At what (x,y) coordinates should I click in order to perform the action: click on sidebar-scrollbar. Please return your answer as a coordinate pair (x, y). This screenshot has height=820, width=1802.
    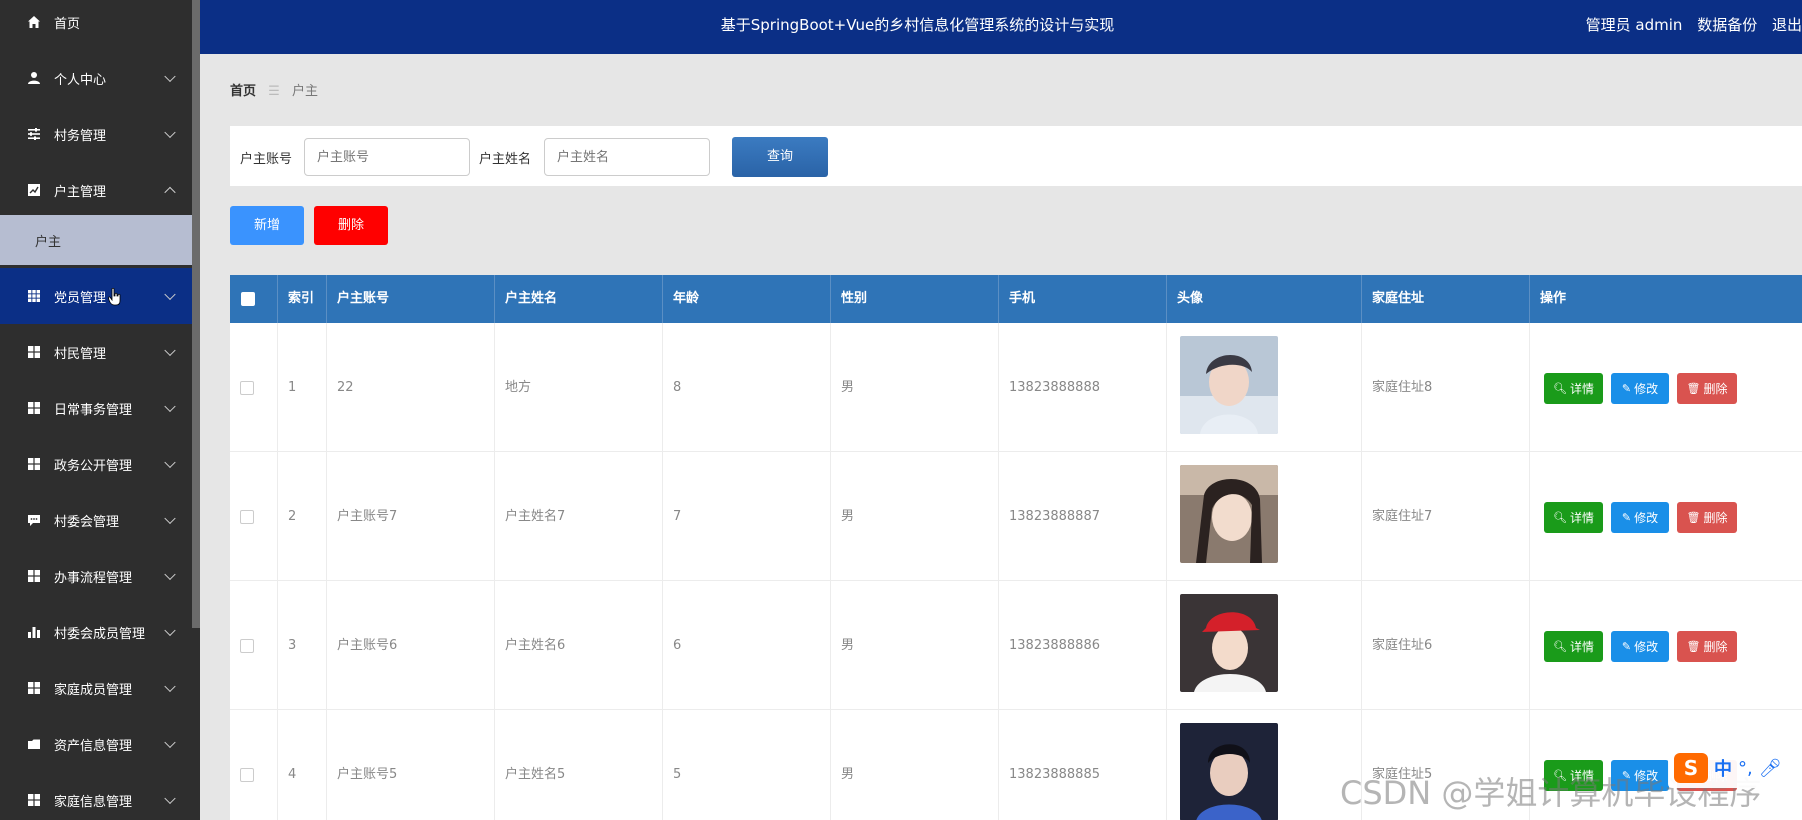
    Looking at the image, I should click on (196, 314).